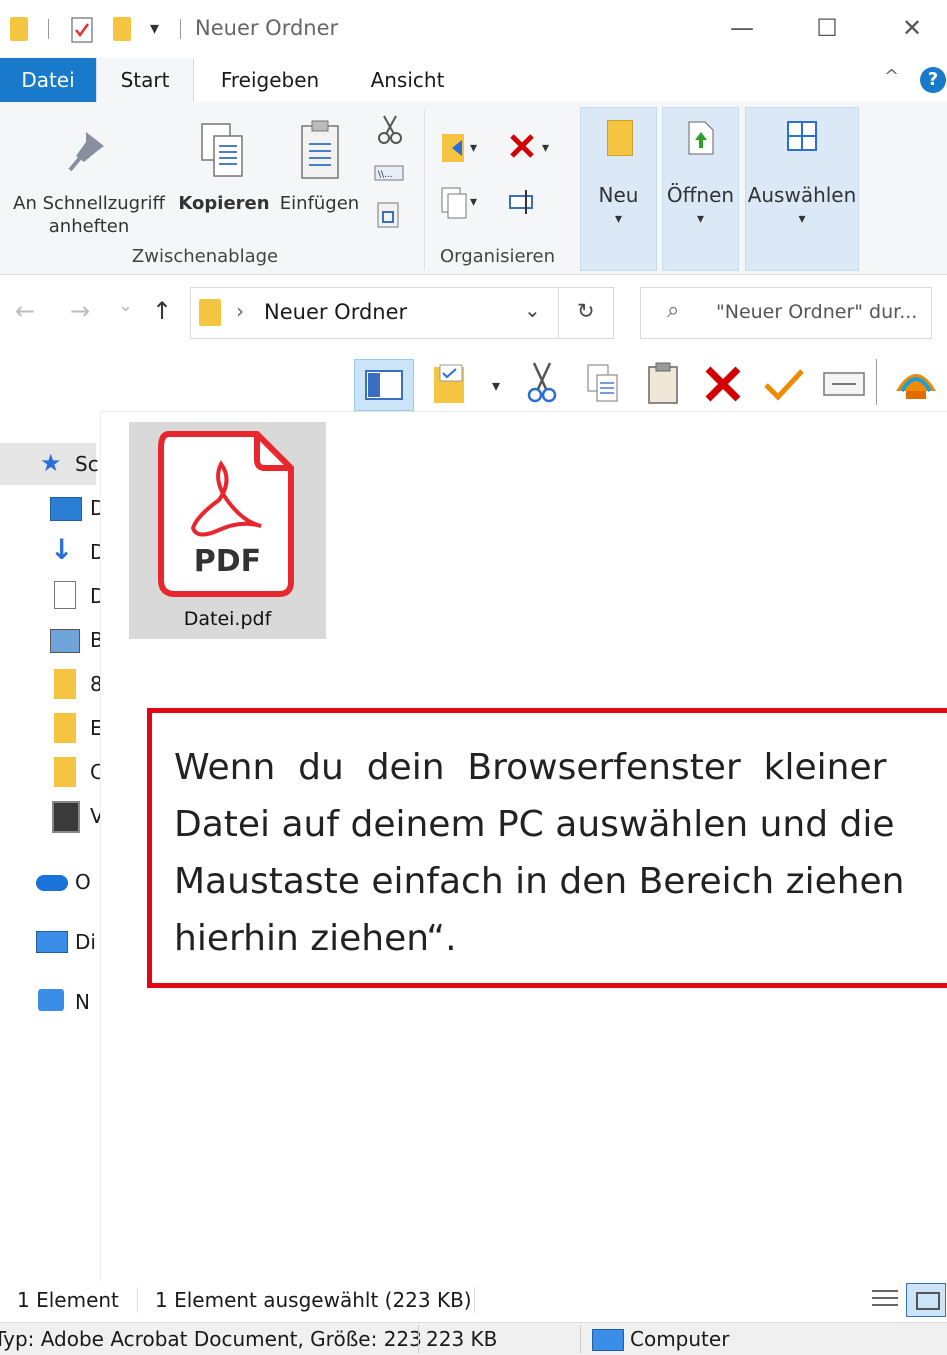 This screenshot has height=1355, width=947. What do you see at coordinates (227, 561) in the screenshot?
I see `pdf-badge: PDF` at bounding box center [227, 561].